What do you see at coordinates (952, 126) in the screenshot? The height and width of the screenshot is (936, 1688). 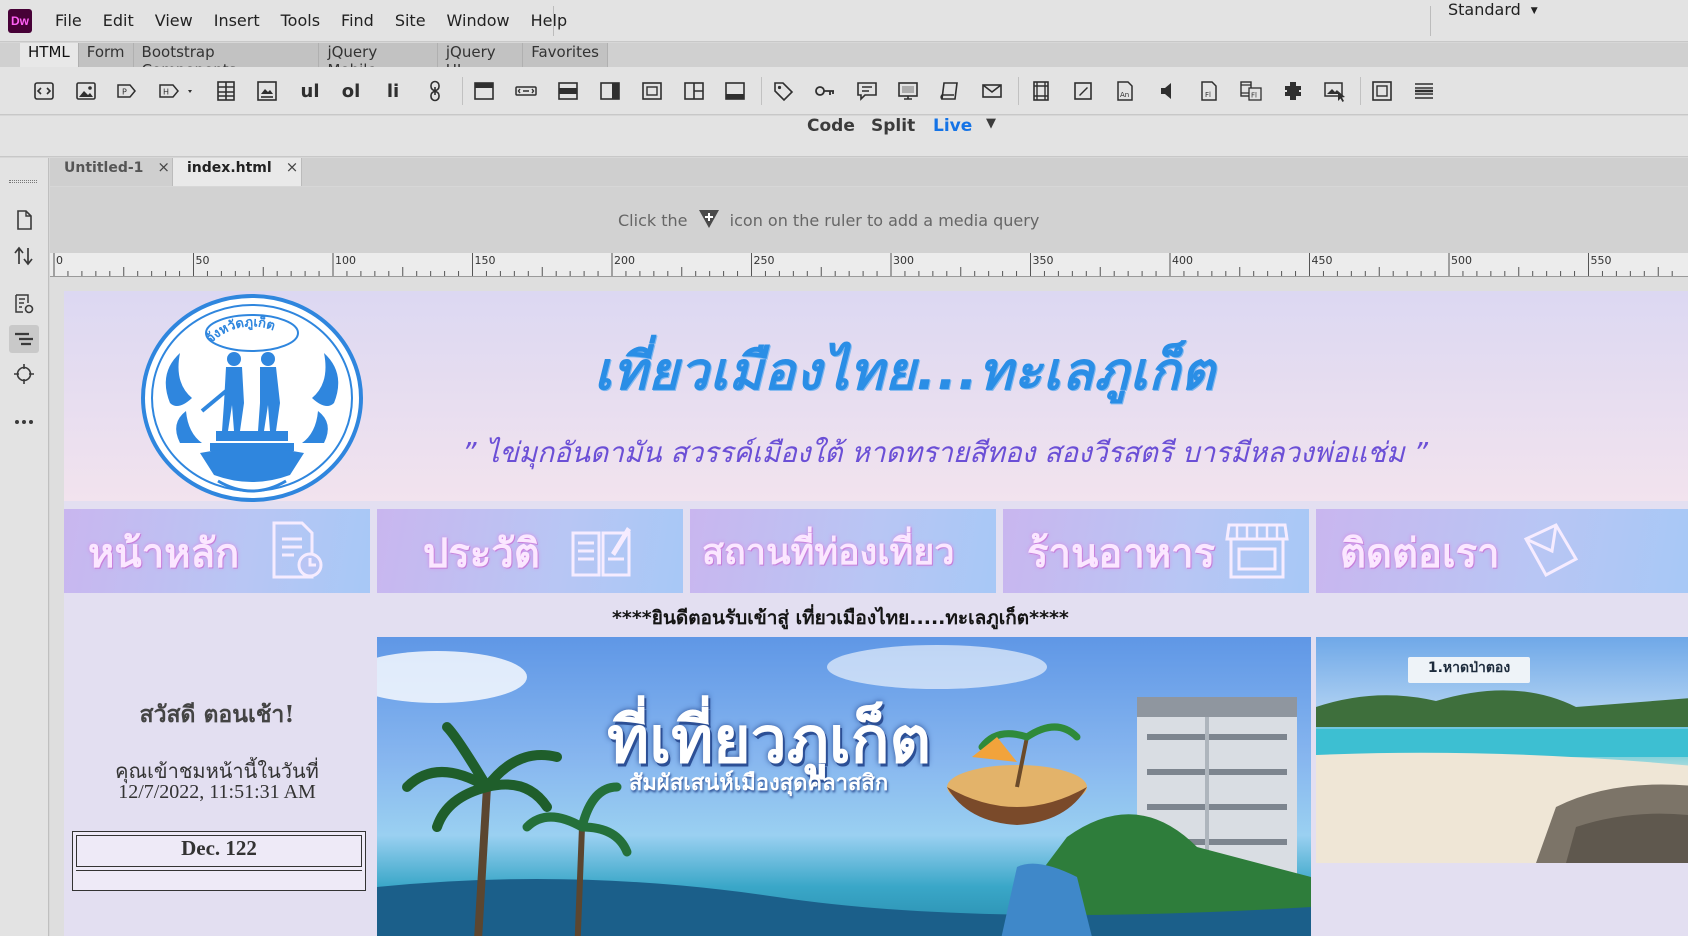 I see `live-view-button: Live` at bounding box center [952, 126].